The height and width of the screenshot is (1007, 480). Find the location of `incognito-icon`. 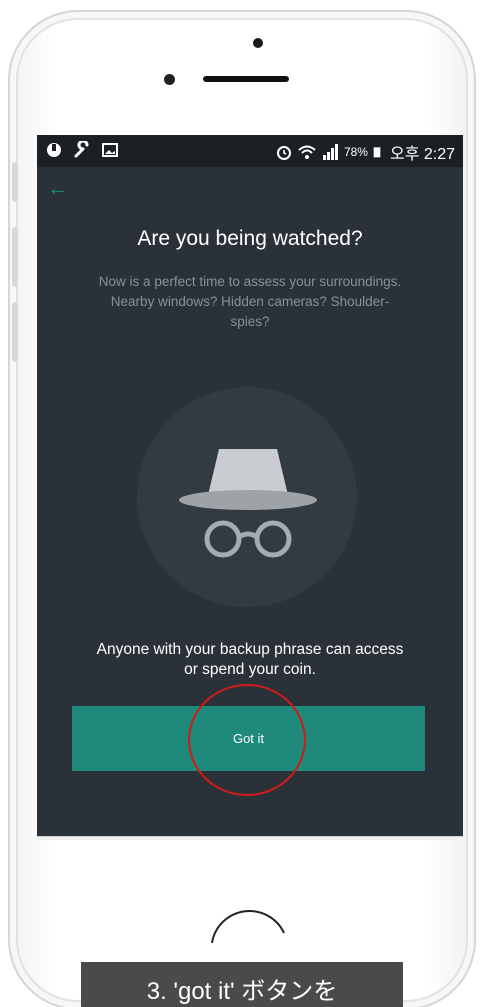

incognito-icon is located at coordinates (248, 503).